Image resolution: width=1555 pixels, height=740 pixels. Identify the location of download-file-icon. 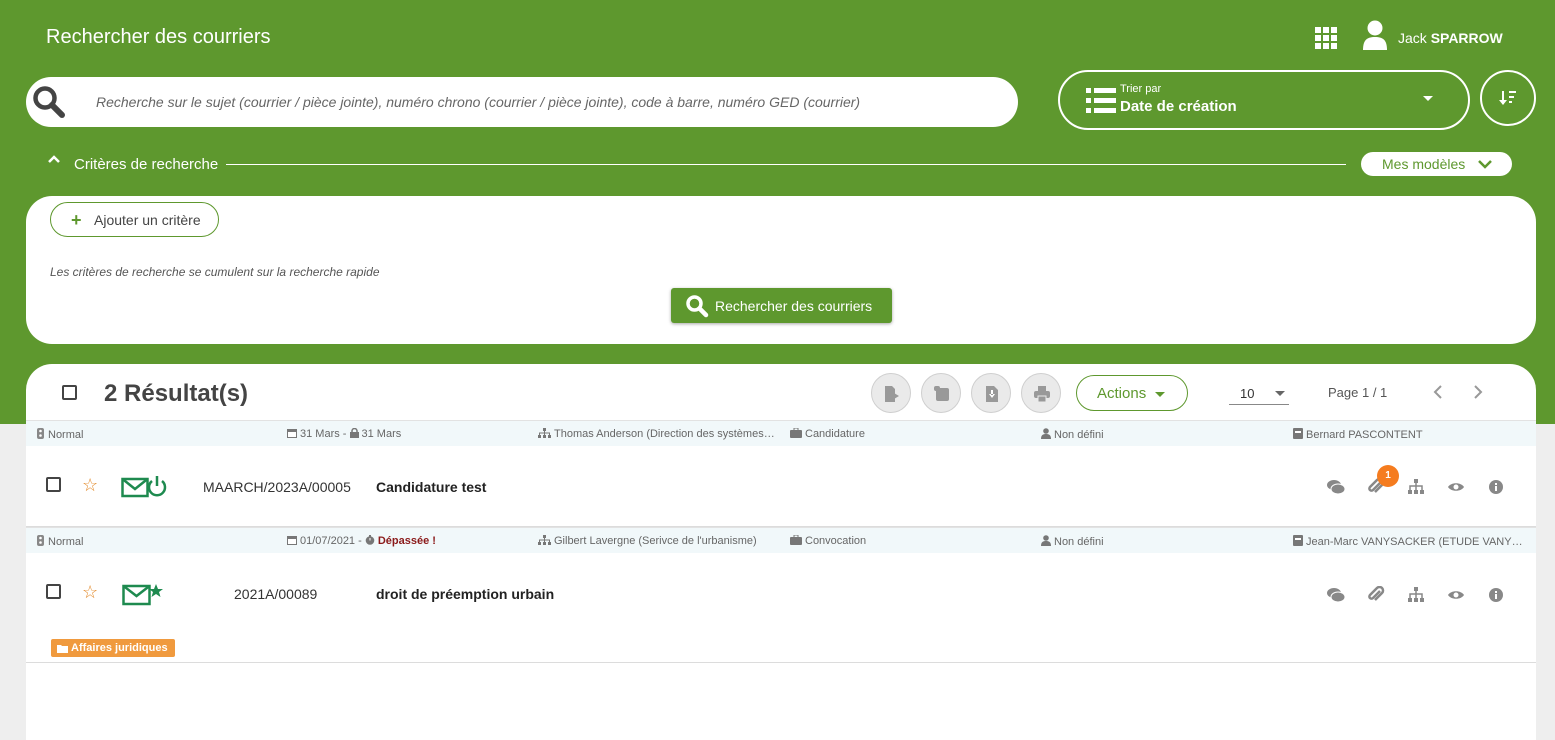
(992, 394).